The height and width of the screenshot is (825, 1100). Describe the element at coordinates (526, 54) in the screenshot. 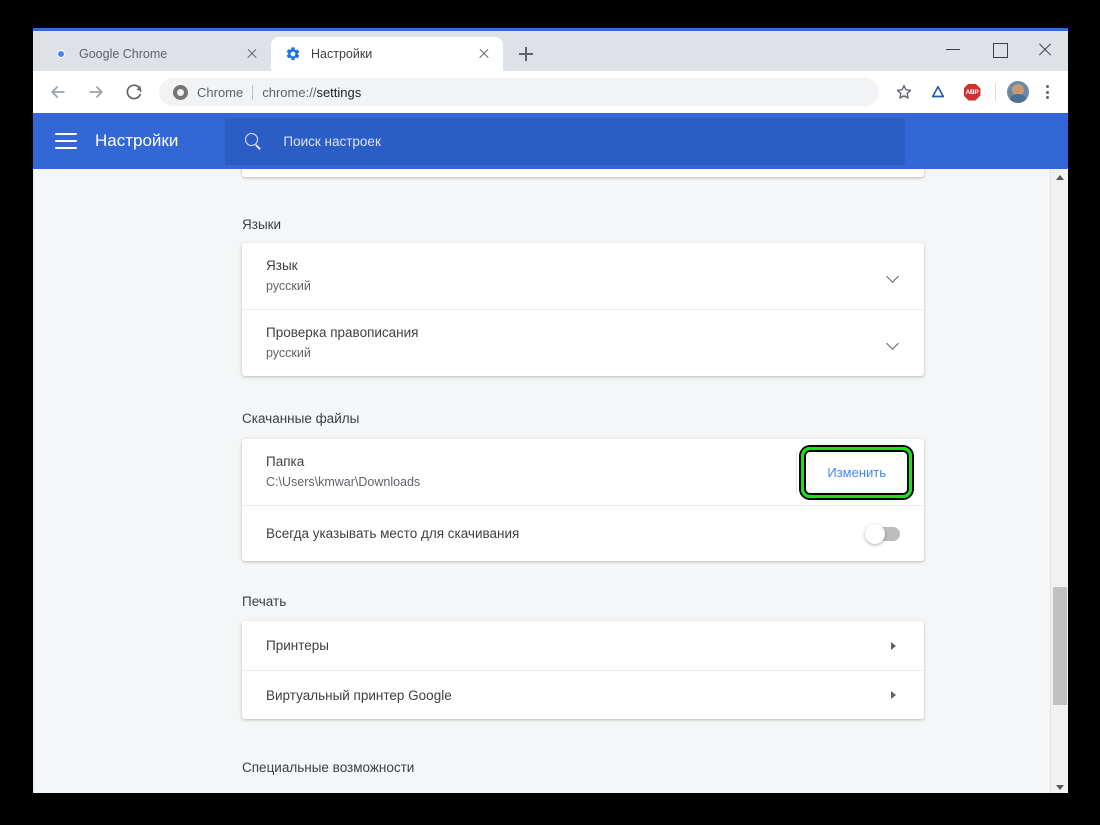

I see `new-tab-button` at that location.